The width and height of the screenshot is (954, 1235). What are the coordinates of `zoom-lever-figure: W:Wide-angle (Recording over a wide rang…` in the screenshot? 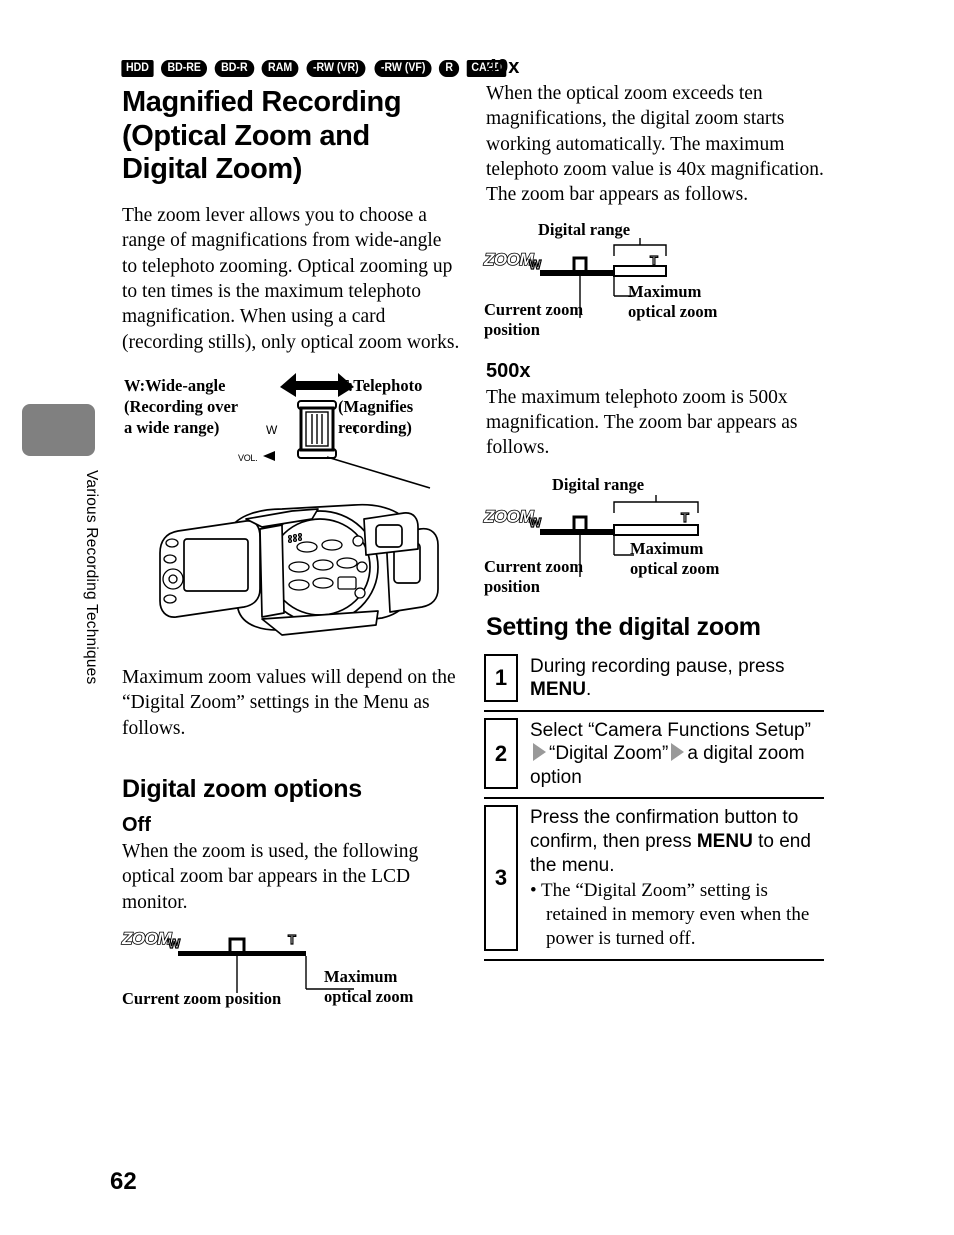 It's located at (290, 430).